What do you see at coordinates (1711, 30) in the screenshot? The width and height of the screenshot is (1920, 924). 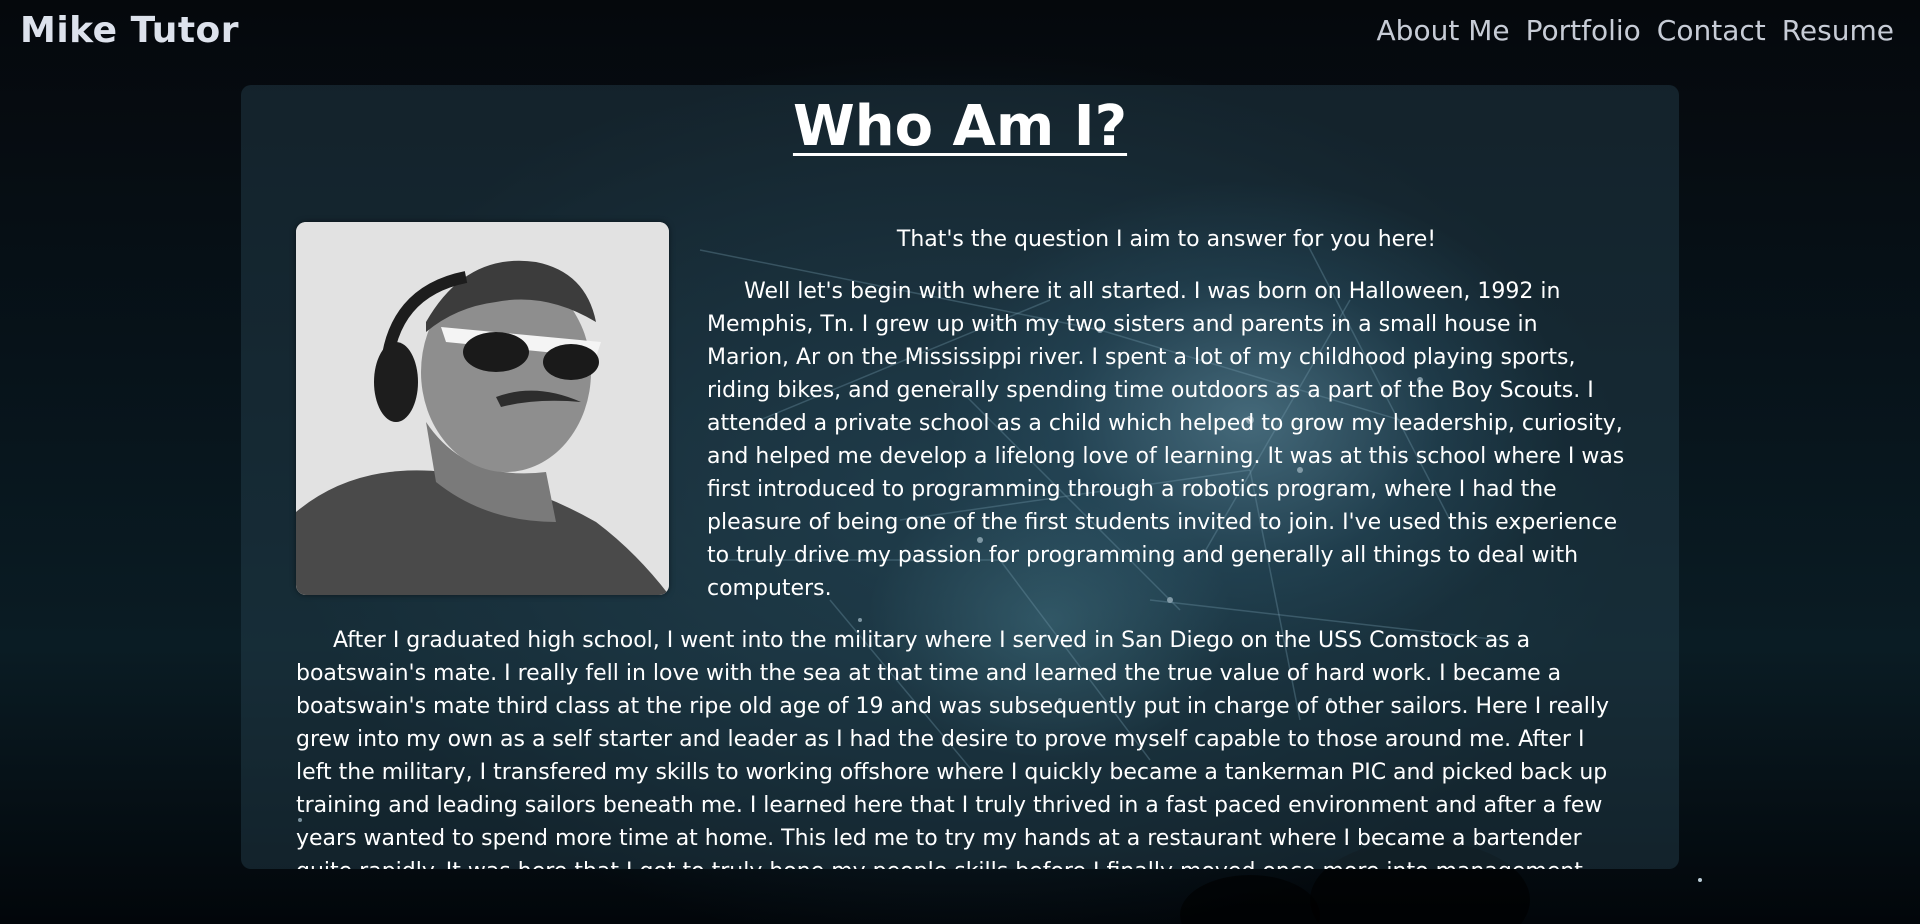 I see `nav-link-contact: Contact` at bounding box center [1711, 30].